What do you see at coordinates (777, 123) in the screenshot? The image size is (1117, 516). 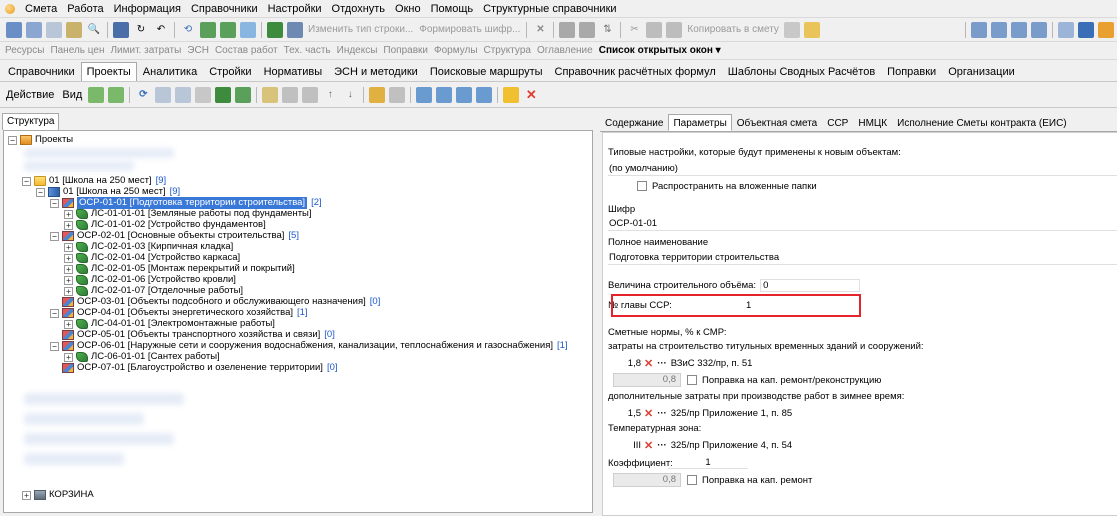 I see `tab-object-estimate: Объектная смета` at bounding box center [777, 123].